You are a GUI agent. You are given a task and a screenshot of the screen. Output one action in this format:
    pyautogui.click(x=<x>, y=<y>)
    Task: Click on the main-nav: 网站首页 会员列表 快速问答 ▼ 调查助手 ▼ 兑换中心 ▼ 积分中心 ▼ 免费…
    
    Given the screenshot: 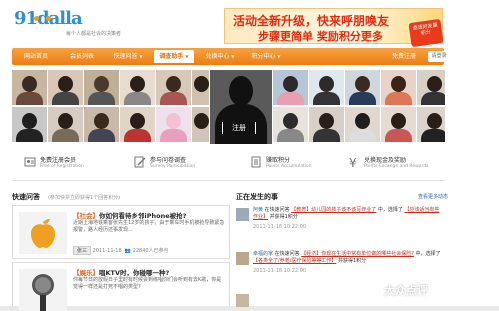 What is the action you would take?
    pyautogui.click(x=231, y=56)
    